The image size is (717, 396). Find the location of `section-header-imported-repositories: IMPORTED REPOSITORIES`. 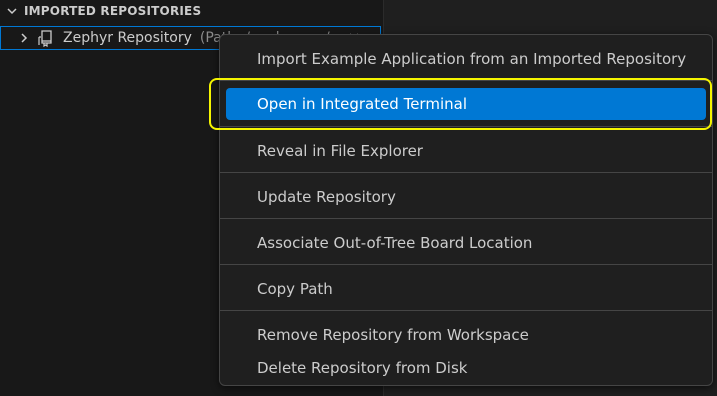

section-header-imported-repositories: IMPORTED REPOSITORIES is located at coordinates (191, 11).